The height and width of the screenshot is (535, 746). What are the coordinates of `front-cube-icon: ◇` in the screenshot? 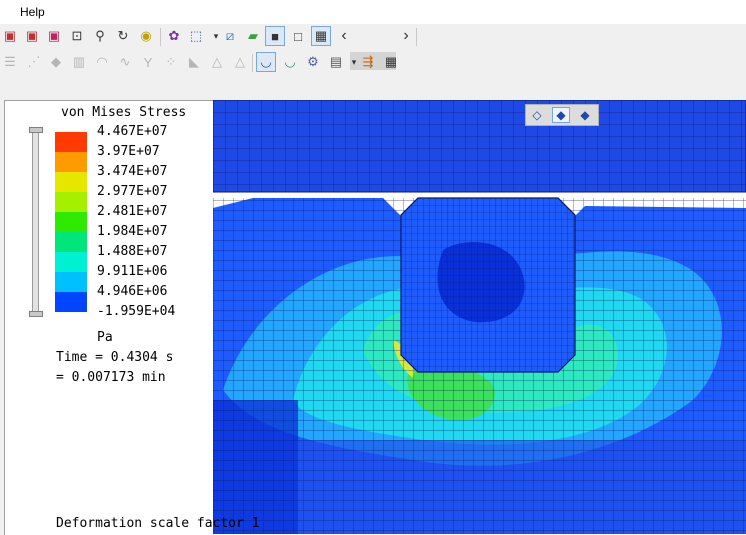 It's located at (537, 115).